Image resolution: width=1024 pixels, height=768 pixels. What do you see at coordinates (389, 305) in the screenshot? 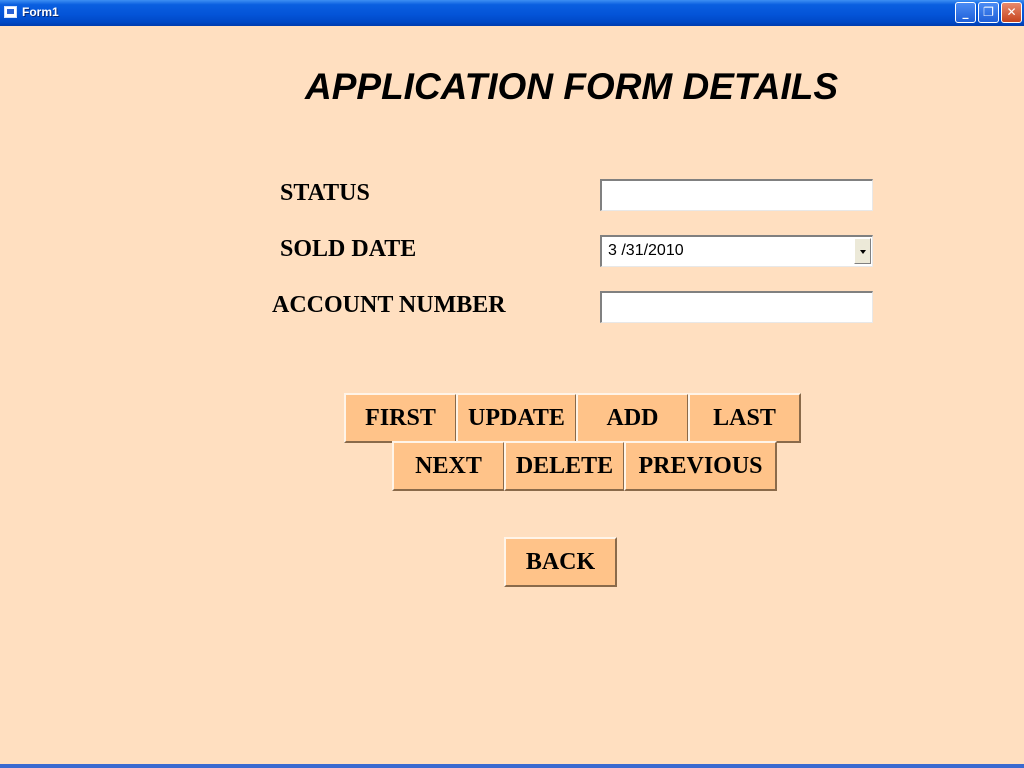
I see `account-number-label: ACCOUNT NUMBER` at bounding box center [389, 305].